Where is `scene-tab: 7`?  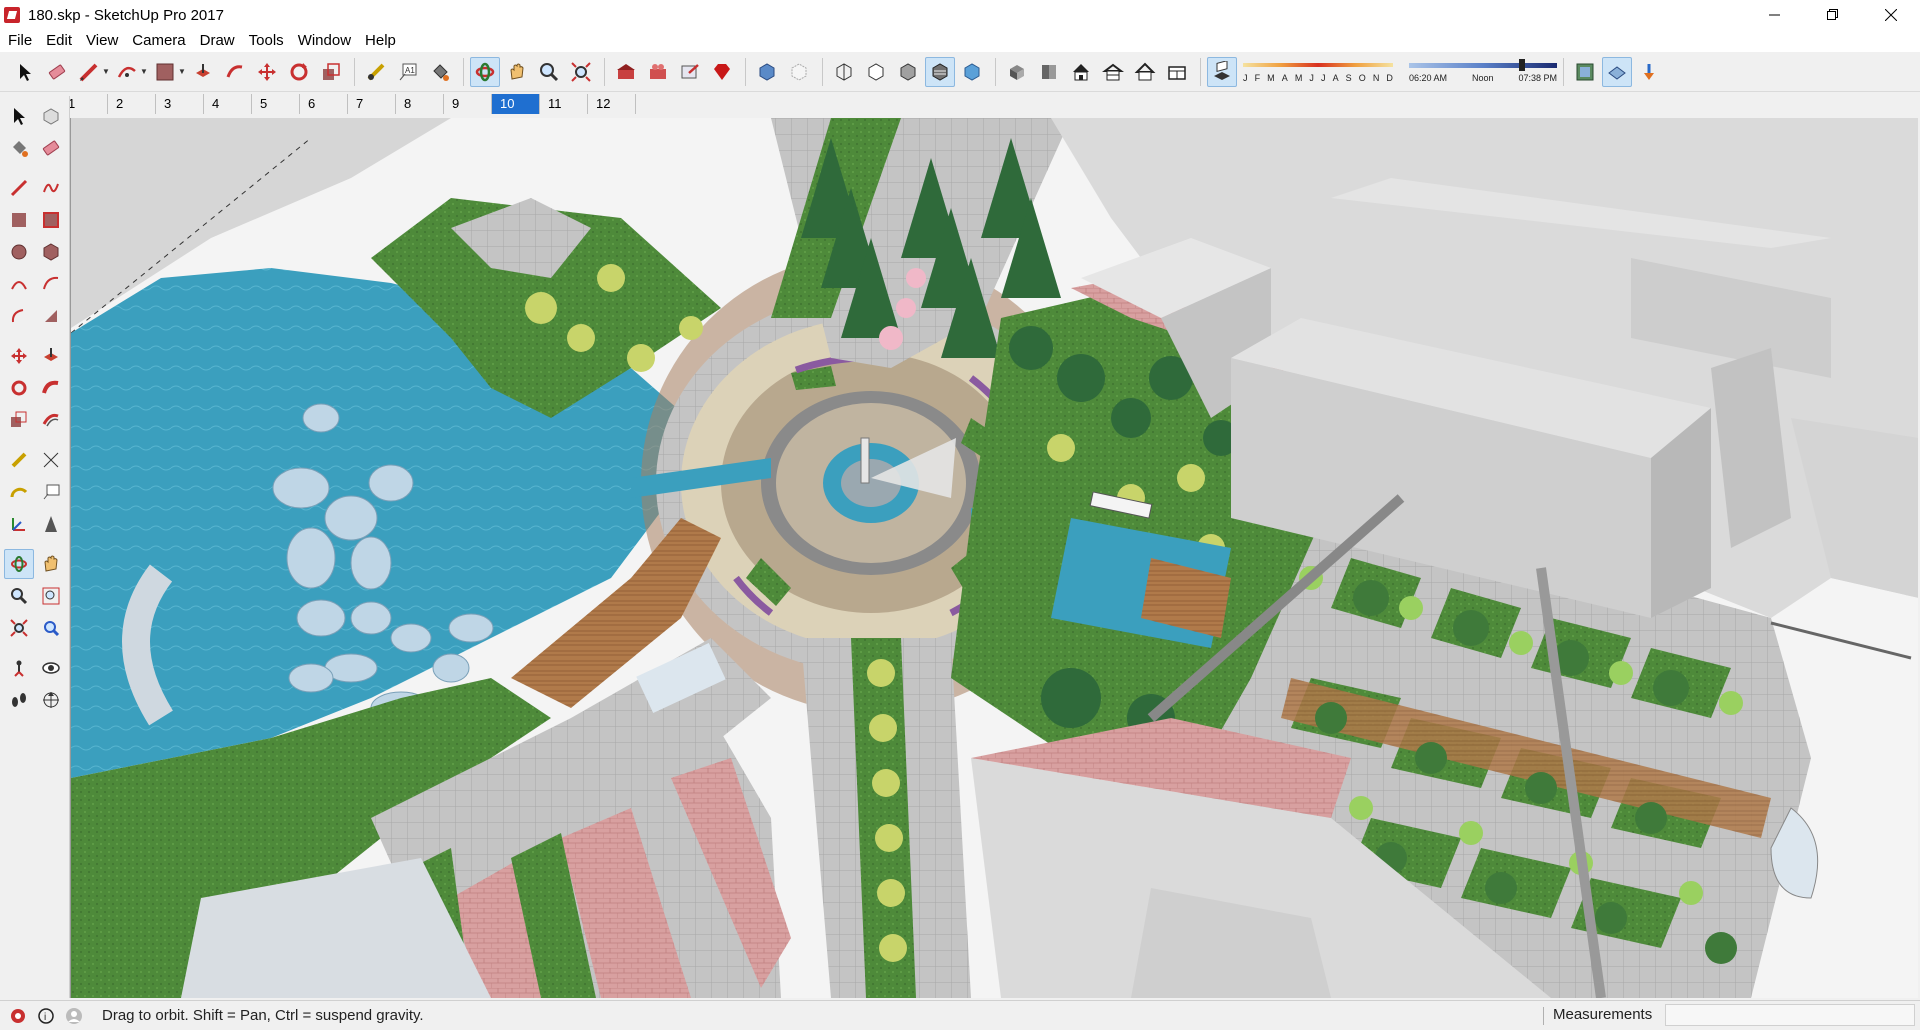
scene-tab: 7 is located at coordinates (372, 104).